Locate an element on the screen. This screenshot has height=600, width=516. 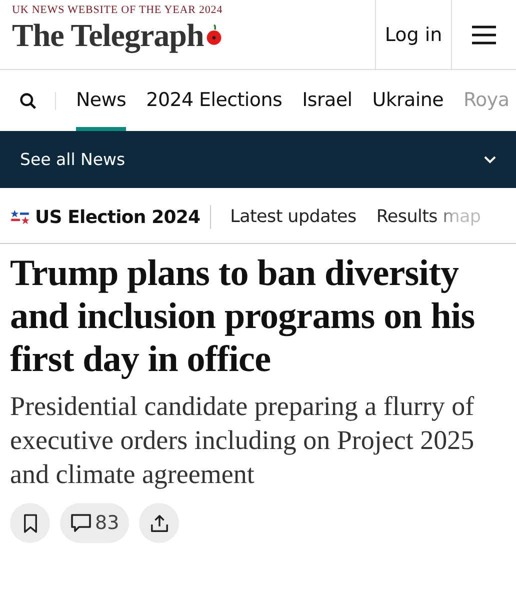
nav-tab: Israel is located at coordinates (327, 100).